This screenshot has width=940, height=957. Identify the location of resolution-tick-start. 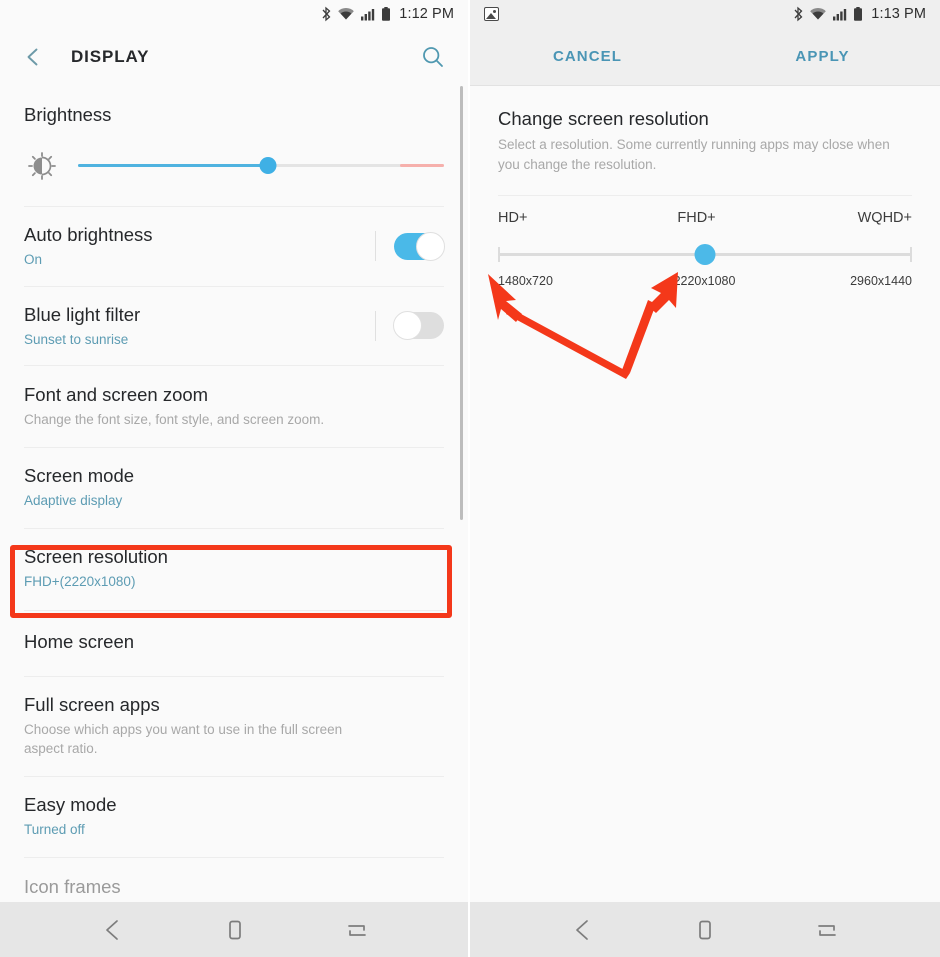
(499, 254).